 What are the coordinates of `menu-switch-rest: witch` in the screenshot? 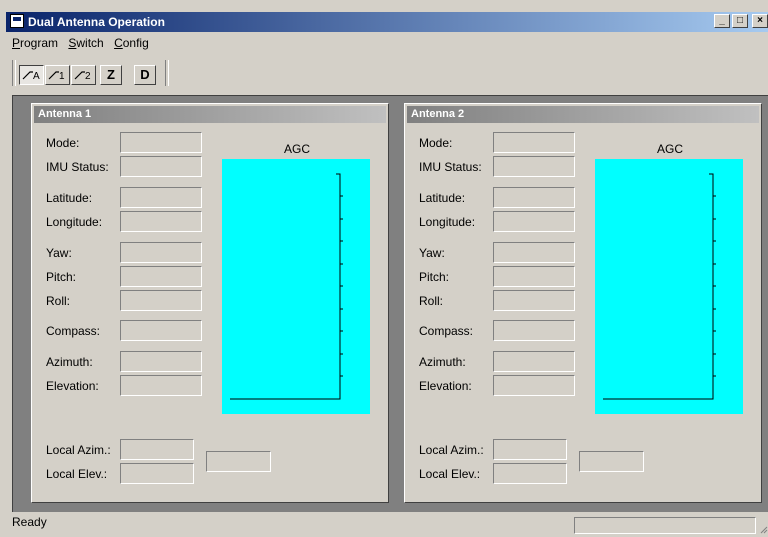 It's located at (90, 43).